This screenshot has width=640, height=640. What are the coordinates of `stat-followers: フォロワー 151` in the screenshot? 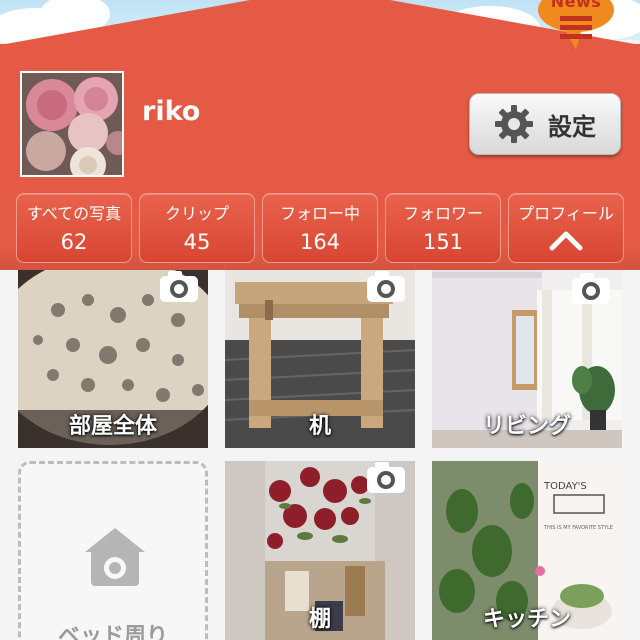 It's located at (443, 228).